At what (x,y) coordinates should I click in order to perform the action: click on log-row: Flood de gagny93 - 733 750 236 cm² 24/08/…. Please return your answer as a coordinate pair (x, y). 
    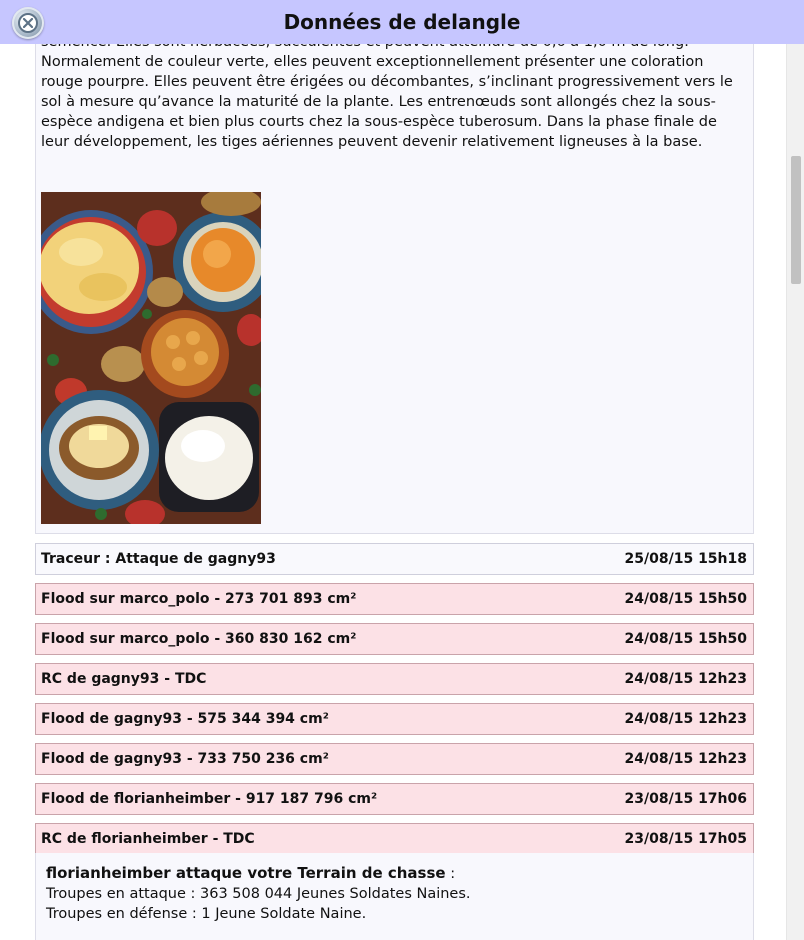
    Looking at the image, I should click on (394, 759).